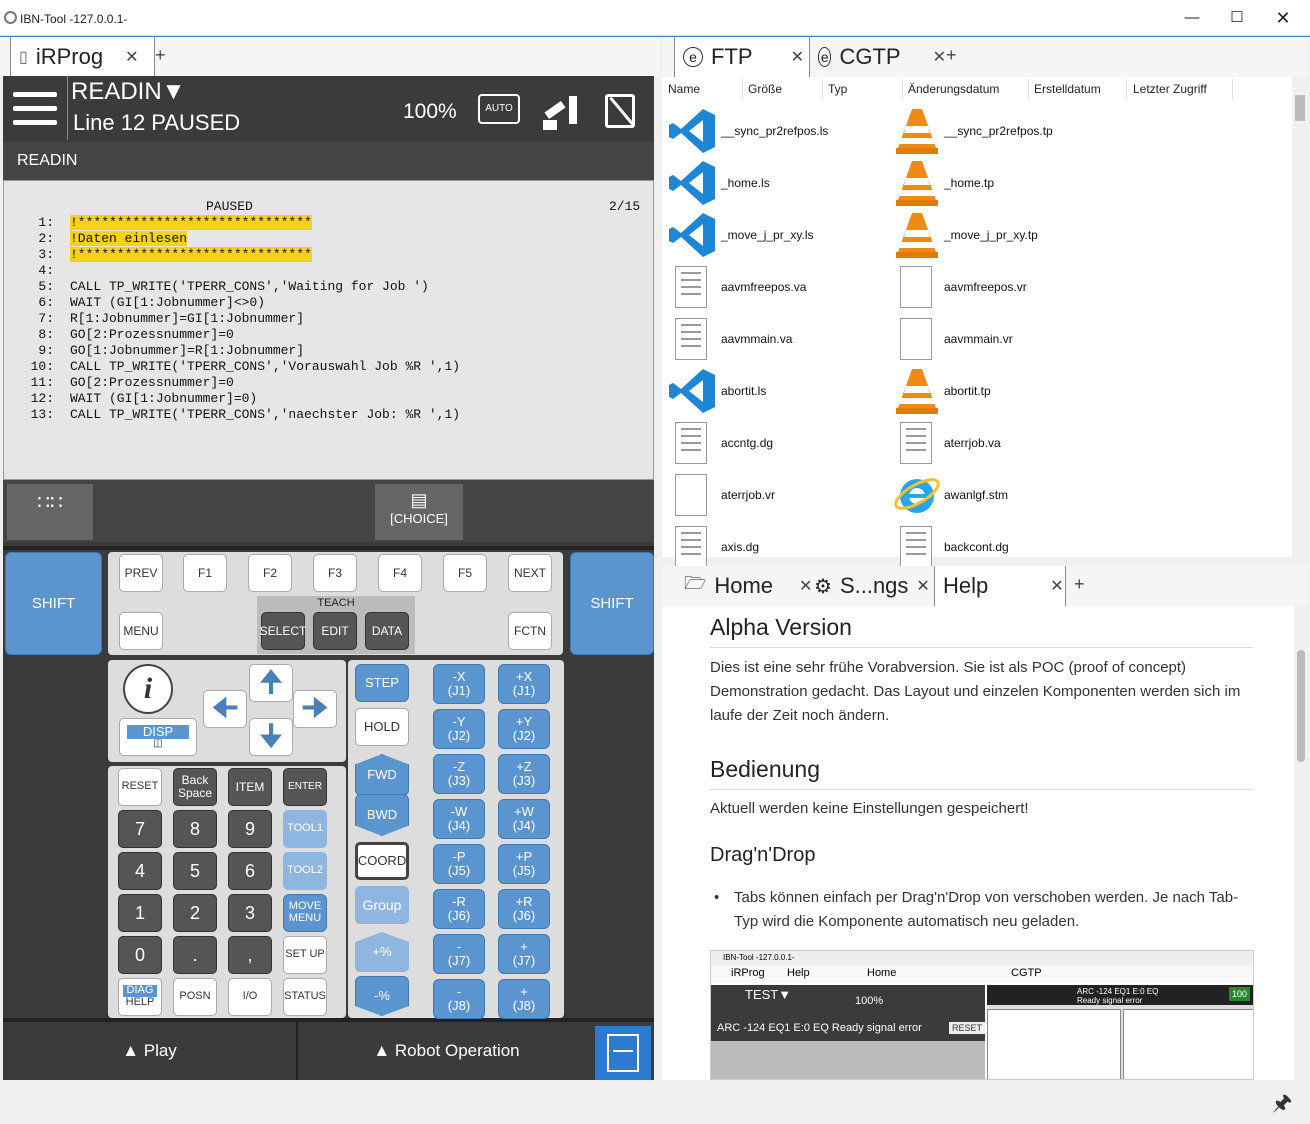 The height and width of the screenshot is (1124, 1310). Describe the element at coordinates (1237, 18) in the screenshot. I see `maximize-button: ☐` at that location.